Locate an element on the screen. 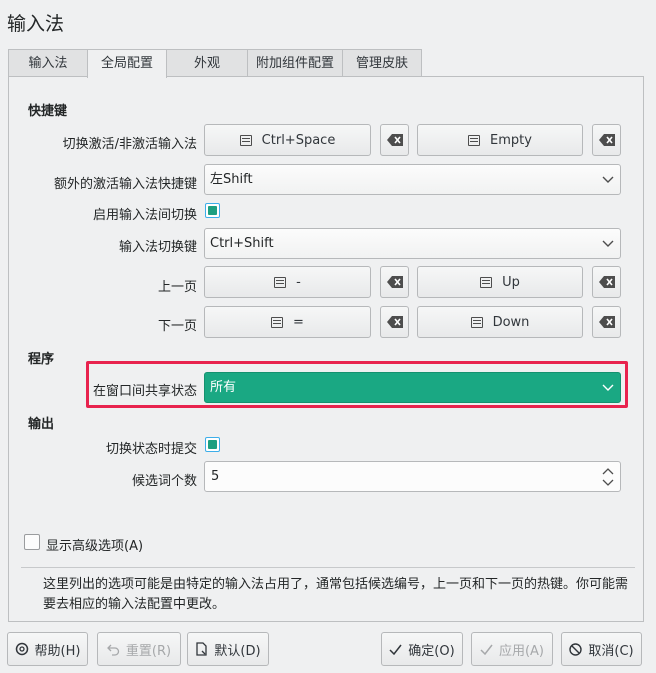 Image resolution: width=656 pixels, height=673 pixels. clear-prev-key1-button is located at coordinates (394, 282).